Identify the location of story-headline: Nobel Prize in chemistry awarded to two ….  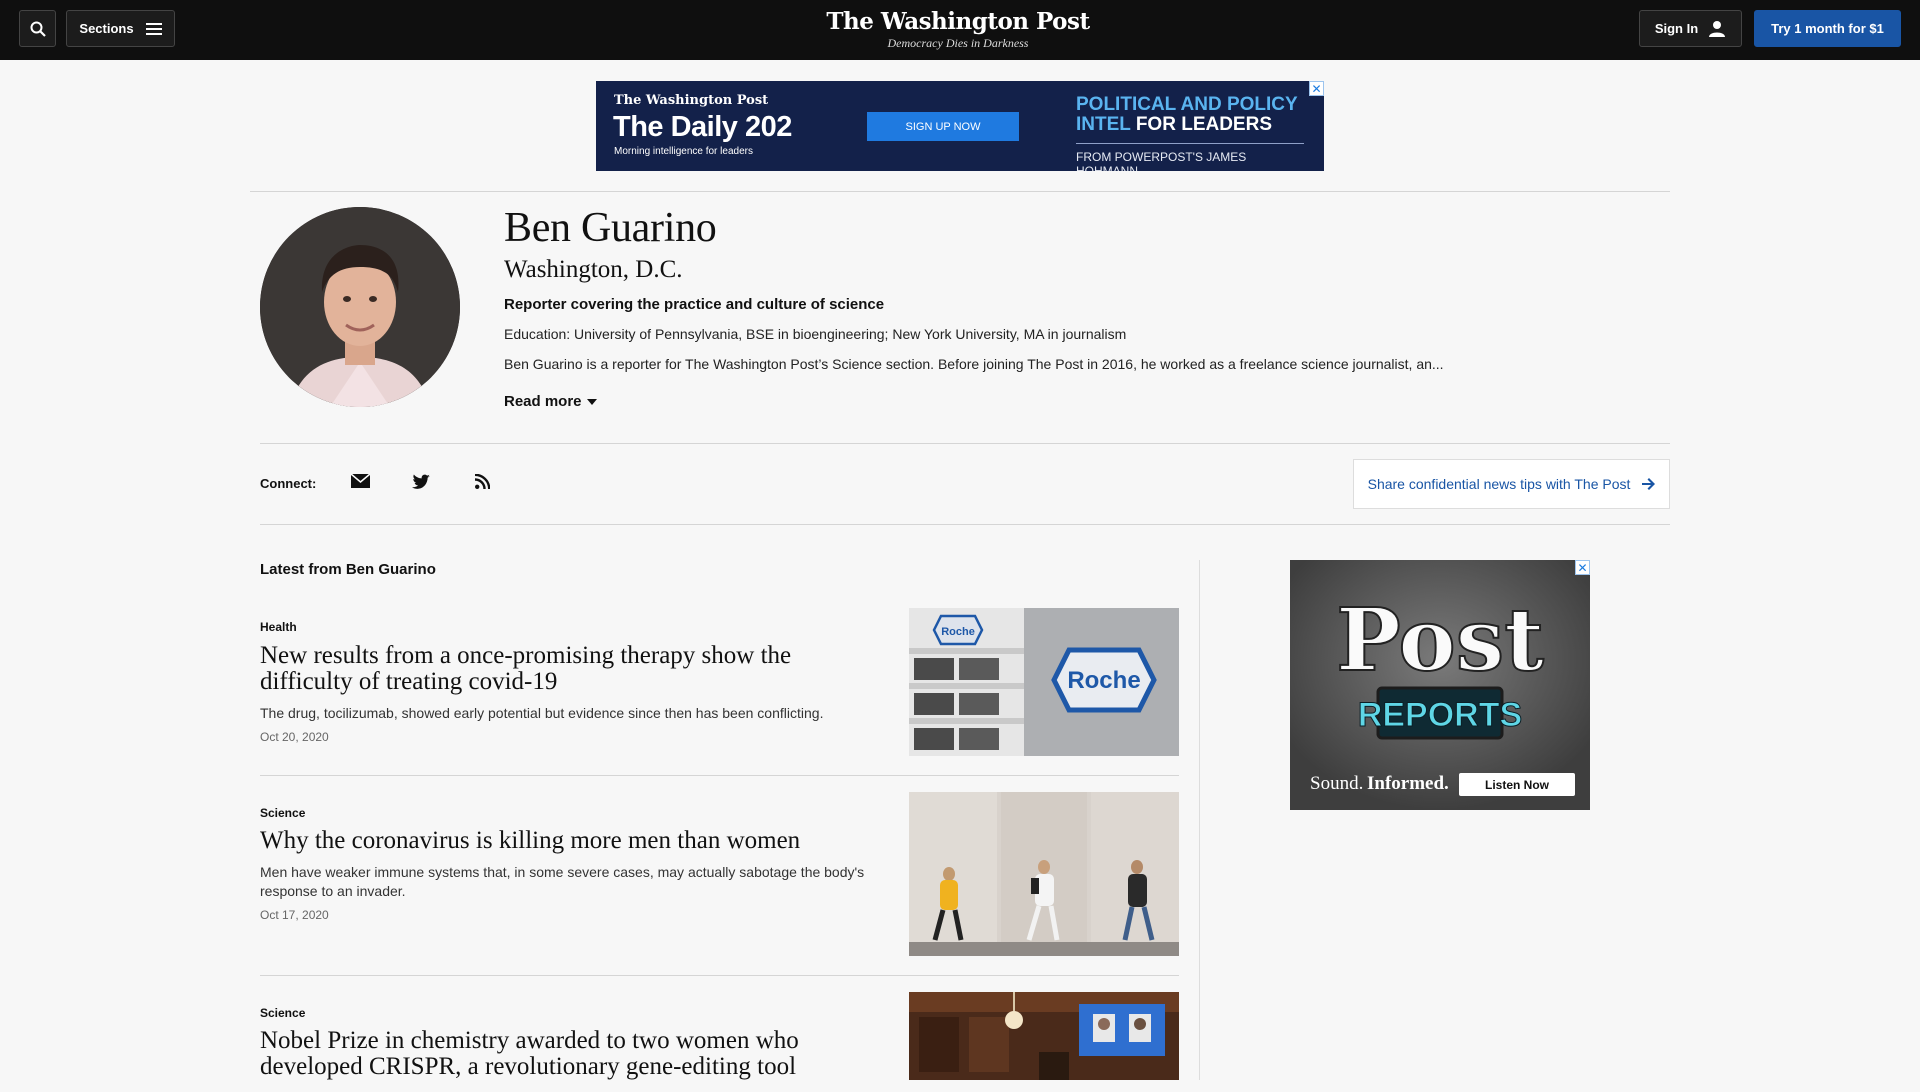
(560, 1054).